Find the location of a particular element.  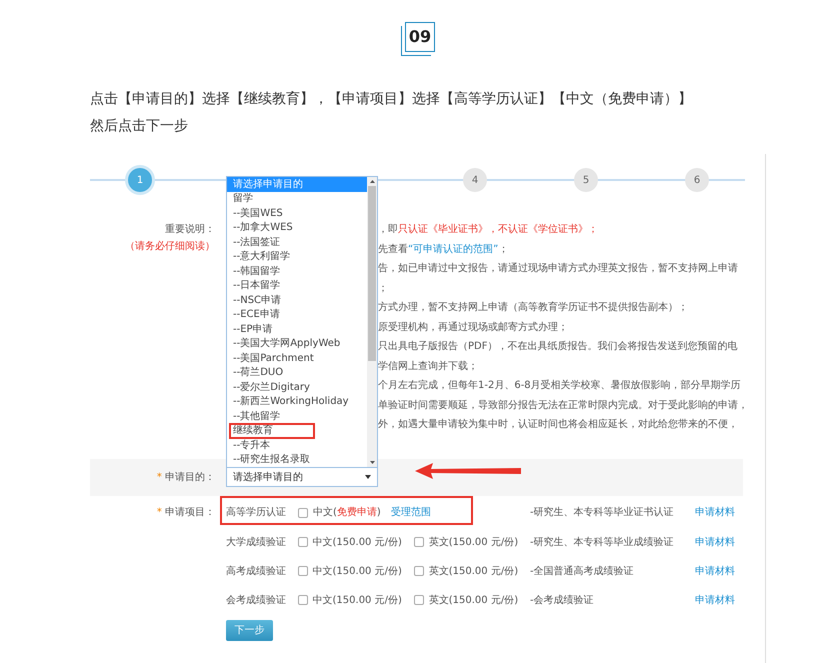

notice-hint: （请务必仔细阅读） is located at coordinates (170, 247).